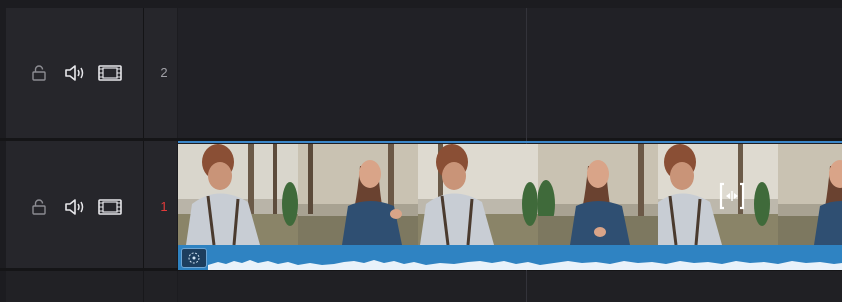  Describe the element at coordinates (91, 286) in the screenshot. I see `track-header-empty` at that location.